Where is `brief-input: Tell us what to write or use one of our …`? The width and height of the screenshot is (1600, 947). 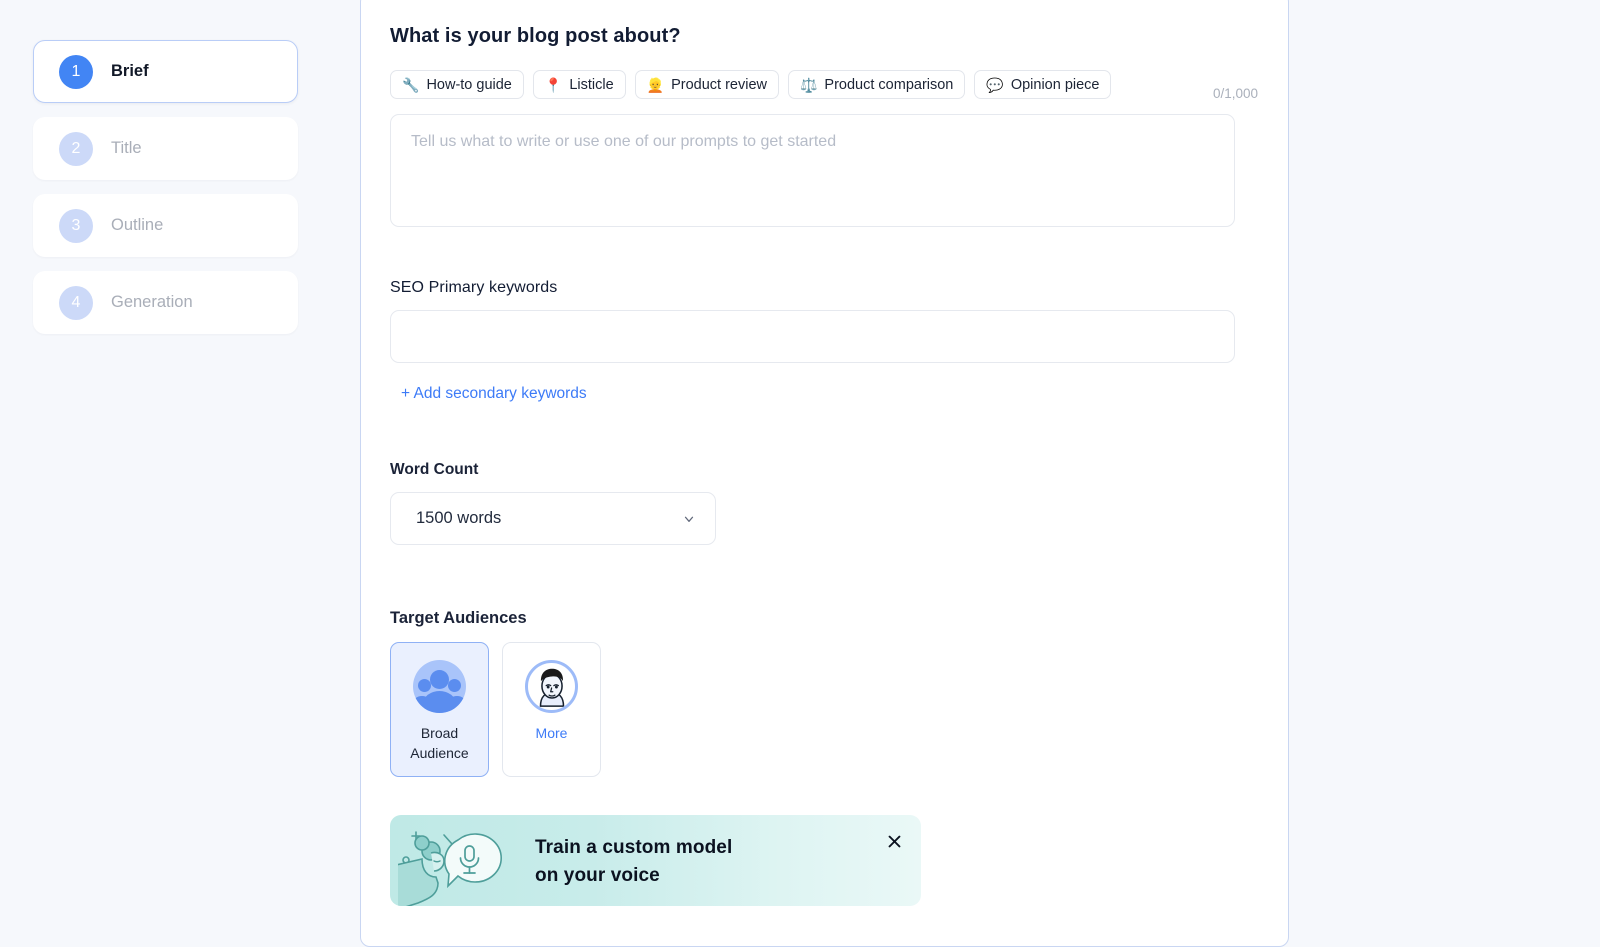 brief-input: Tell us what to write or use one of our … is located at coordinates (812, 170).